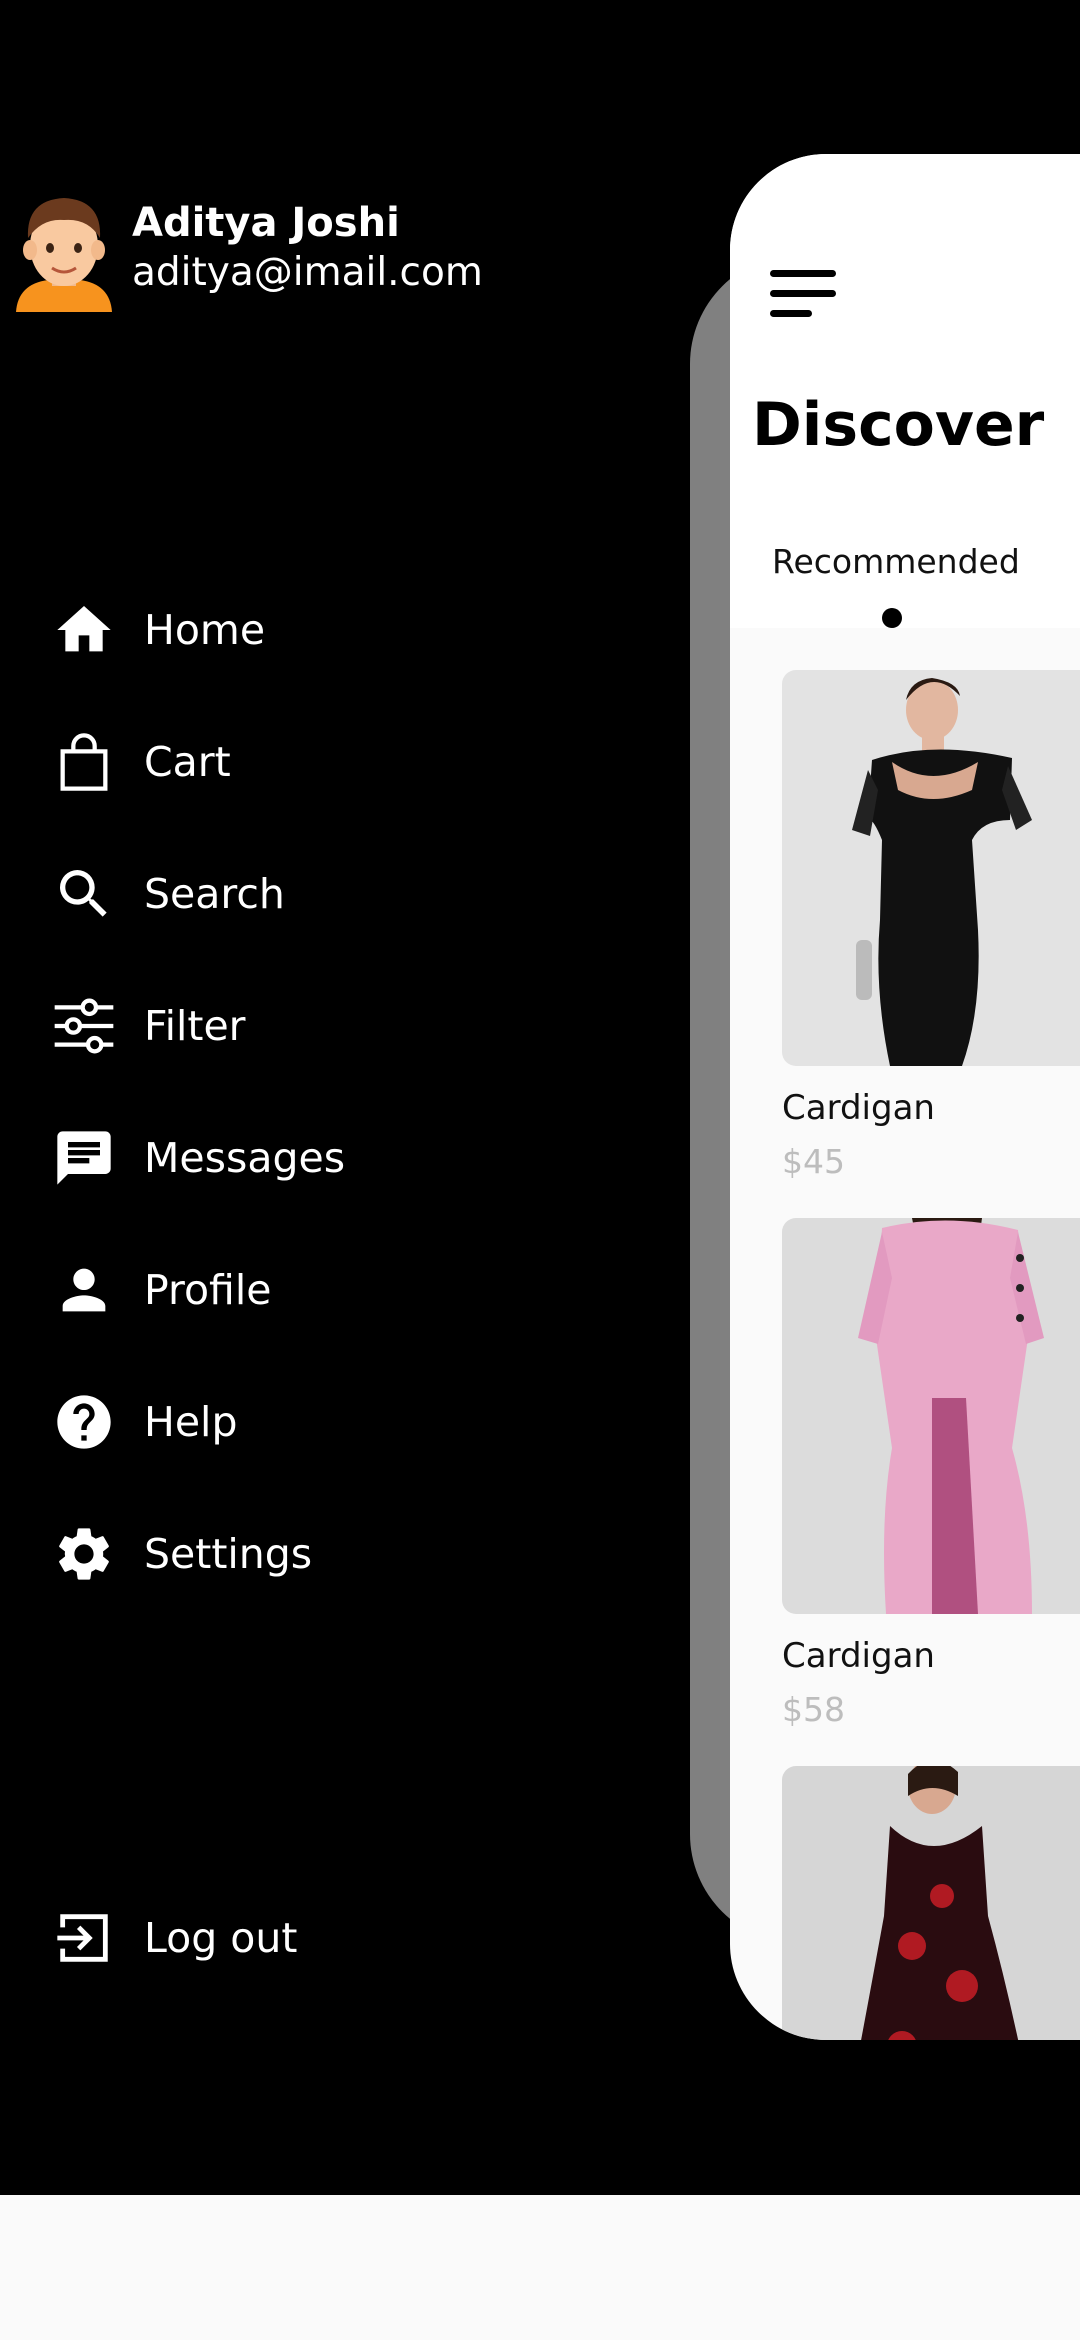 Image resolution: width=1080 pixels, height=2340 pixels. What do you see at coordinates (324, 894) in the screenshot?
I see `drawer-item-search: Search` at bounding box center [324, 894].